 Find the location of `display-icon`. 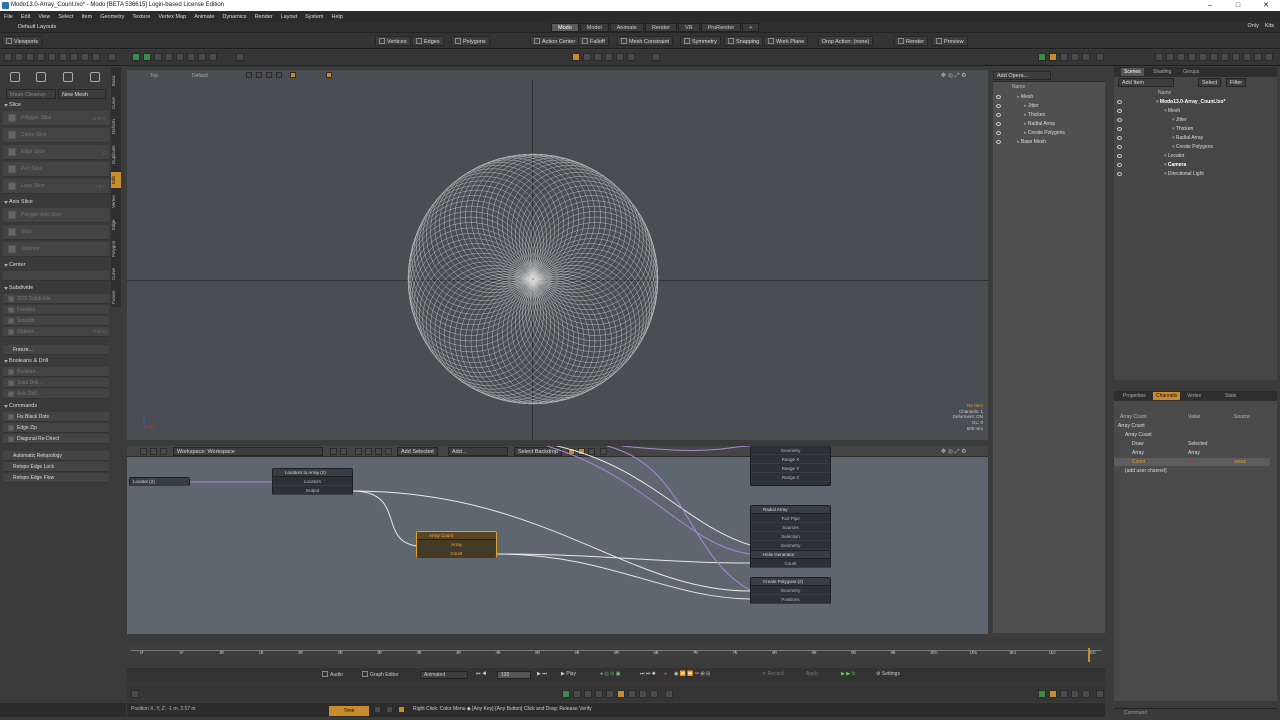

display-icon is located at coordinates (656, 57).